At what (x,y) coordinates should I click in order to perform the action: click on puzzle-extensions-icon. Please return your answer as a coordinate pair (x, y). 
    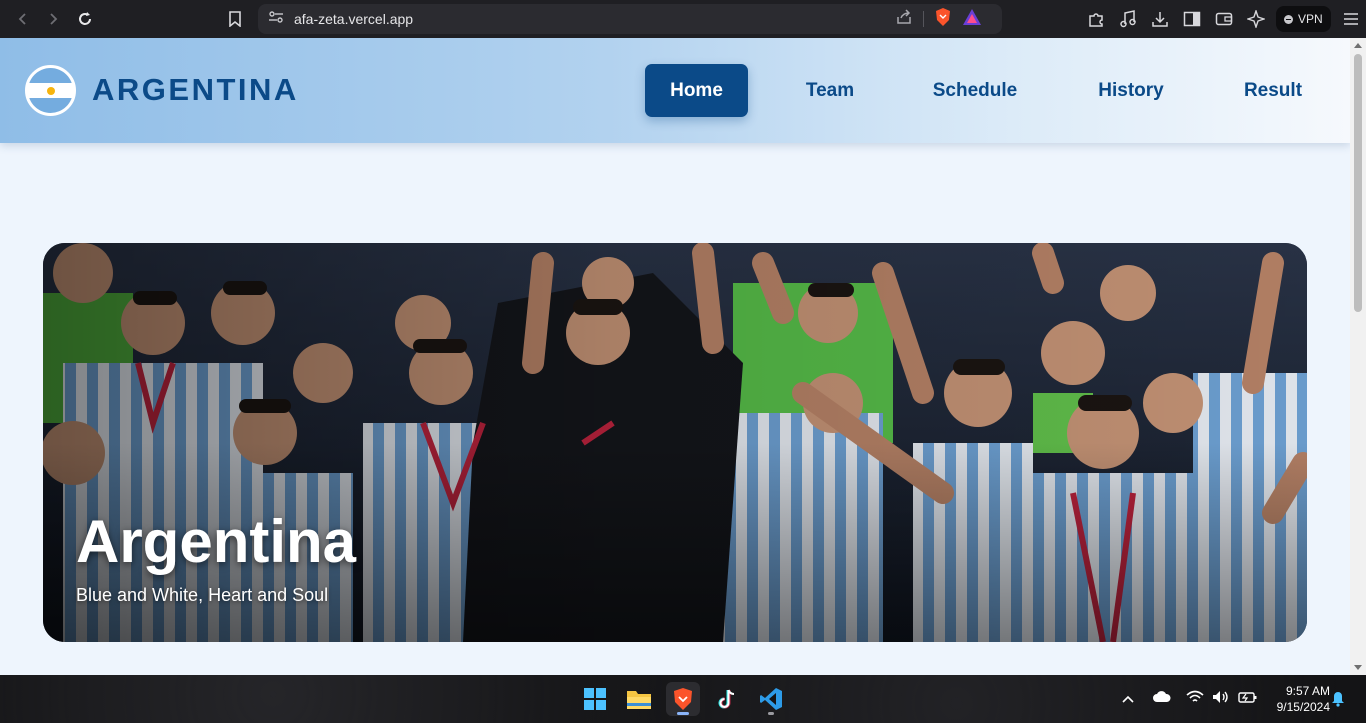
    Looking at the image, I should click on (1096, 19).